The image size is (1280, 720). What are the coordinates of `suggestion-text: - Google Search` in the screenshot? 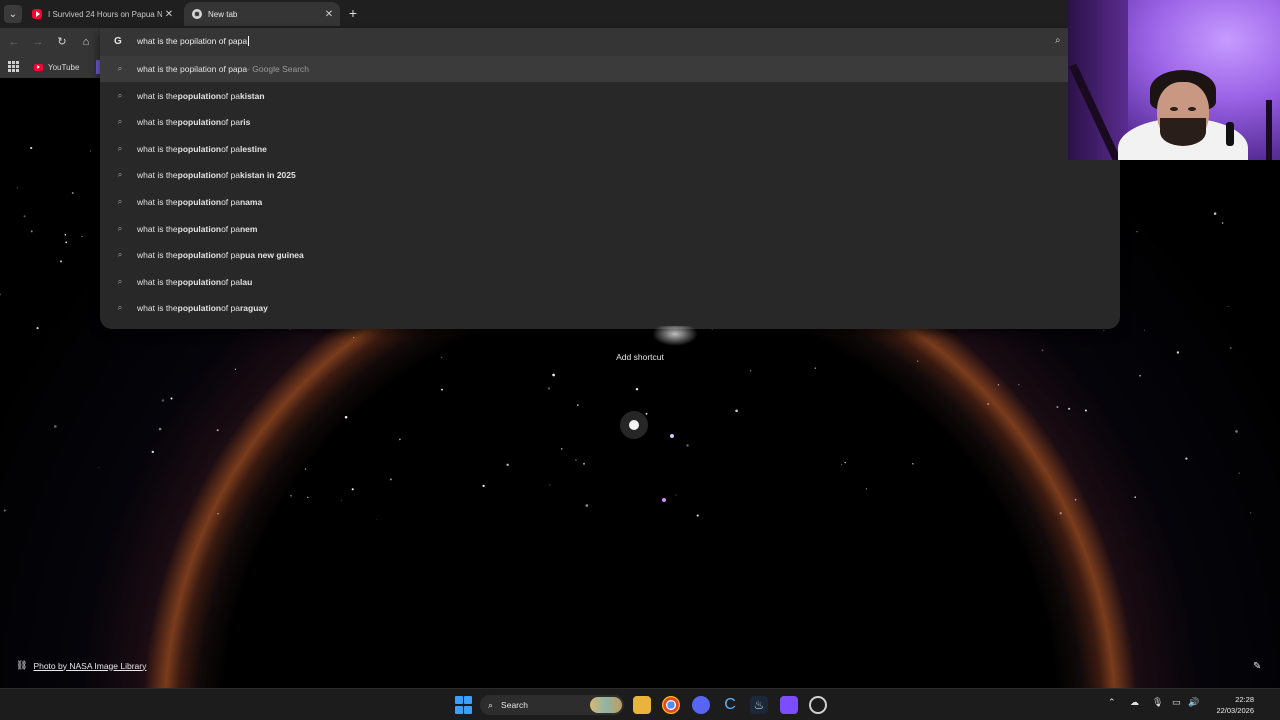 It's located at (278, 69).